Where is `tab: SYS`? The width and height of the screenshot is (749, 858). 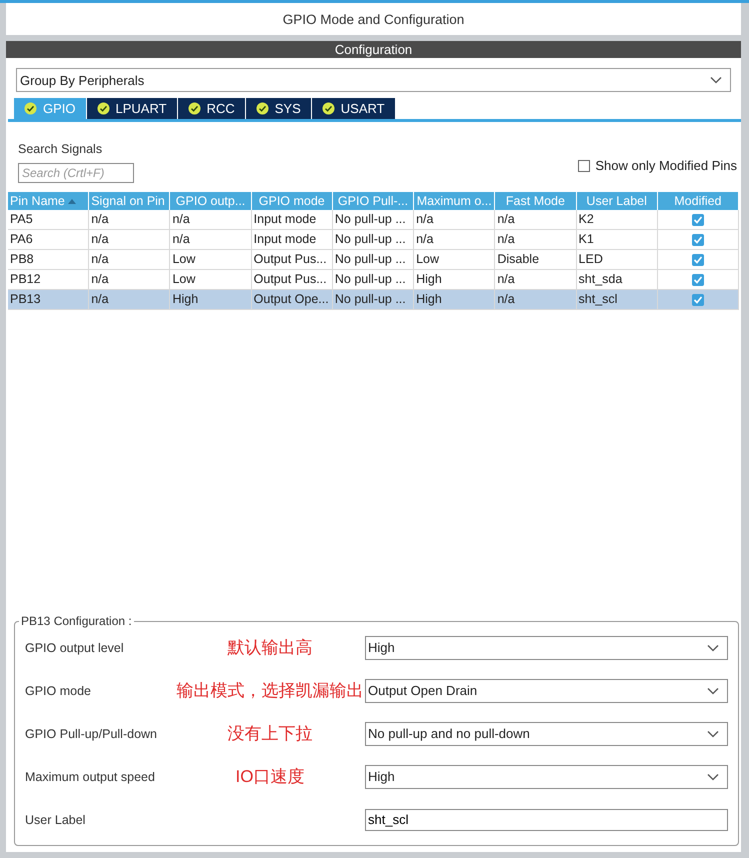
tab: SYS is located at coordinates (278, 108).